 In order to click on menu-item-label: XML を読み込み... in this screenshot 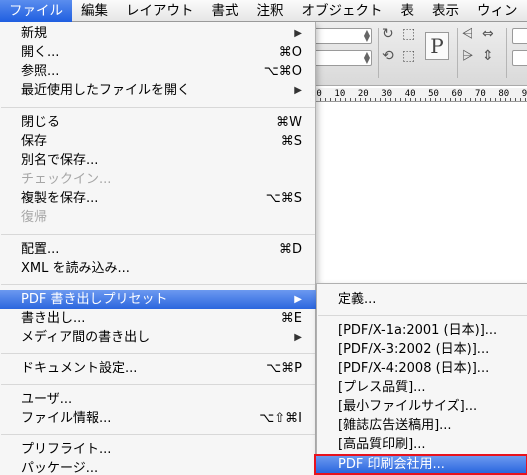, I will do `click(75, 268)`.